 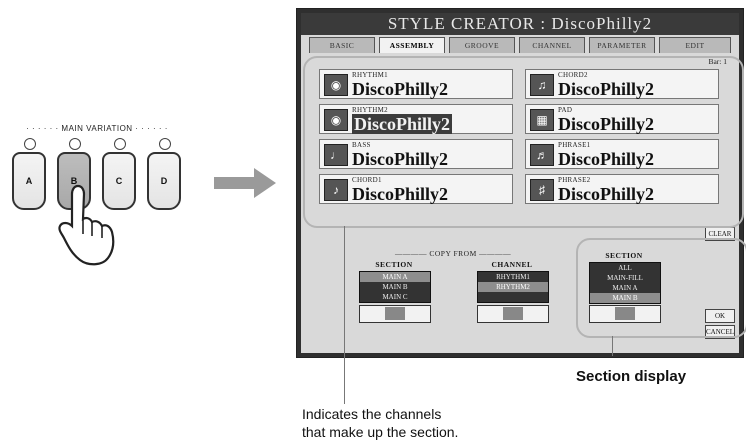 What do you see at coordinates (412, 45) in the screenshot?
I see `tab-assembly: ASSEMBLY` at bounding box center [412, 45].